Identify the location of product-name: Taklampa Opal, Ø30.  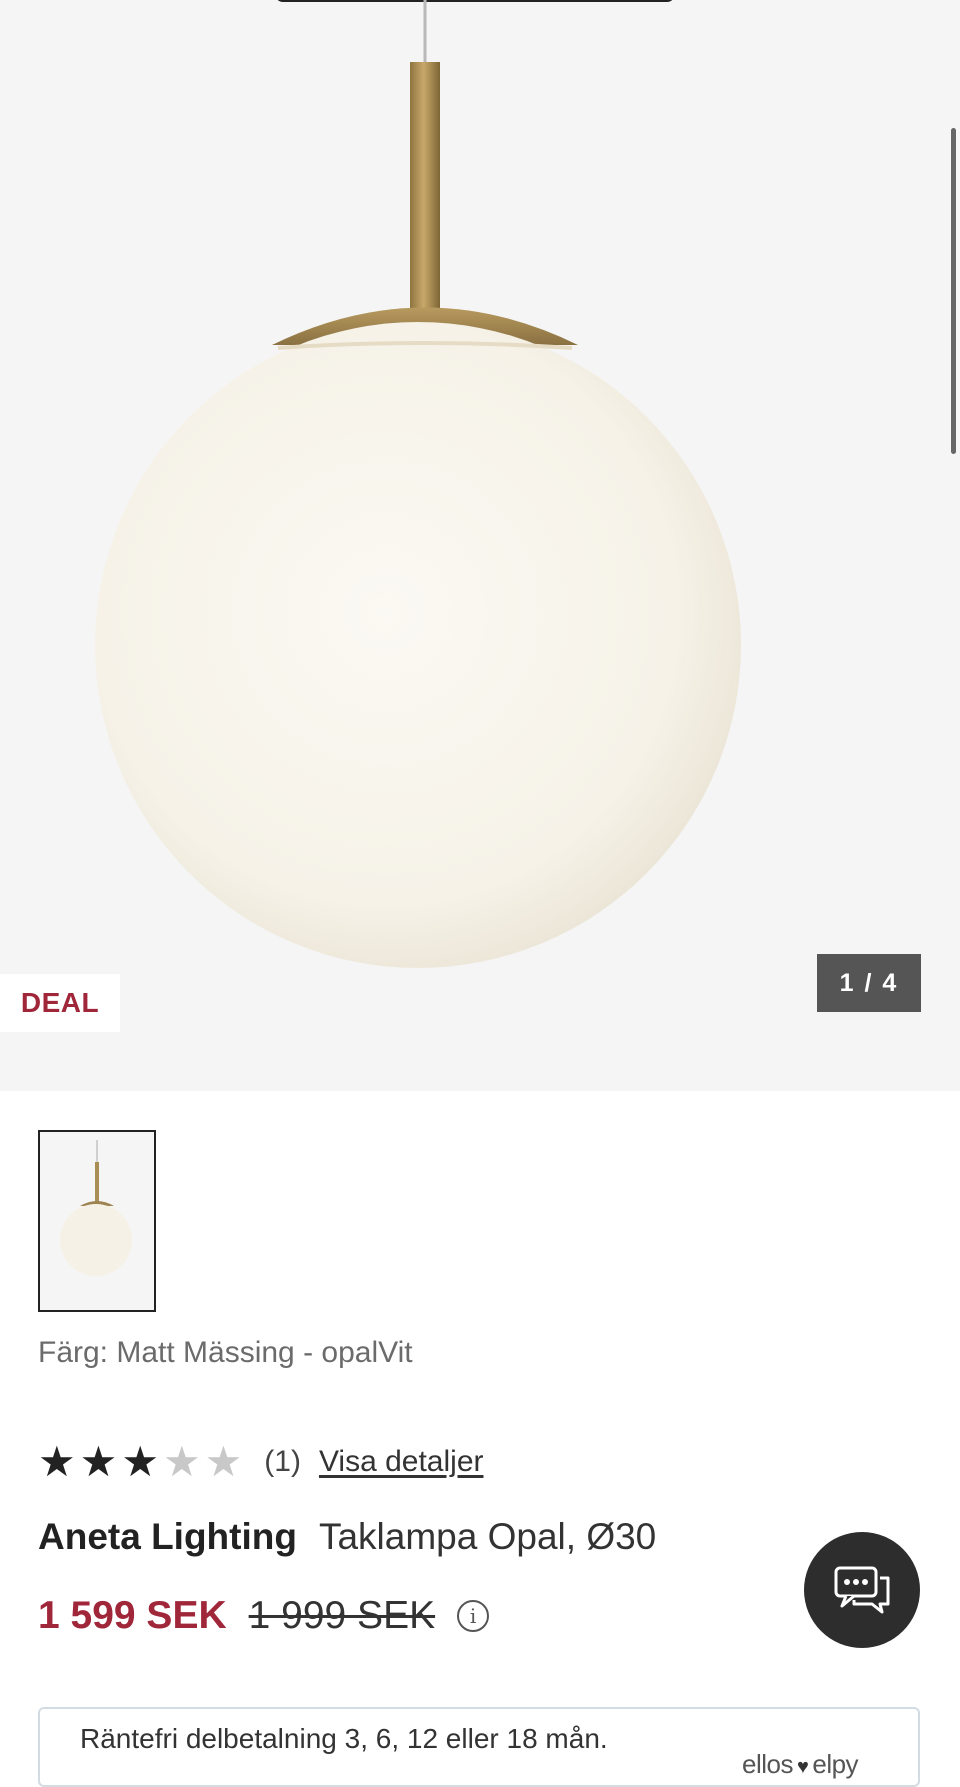
(487, 1536).